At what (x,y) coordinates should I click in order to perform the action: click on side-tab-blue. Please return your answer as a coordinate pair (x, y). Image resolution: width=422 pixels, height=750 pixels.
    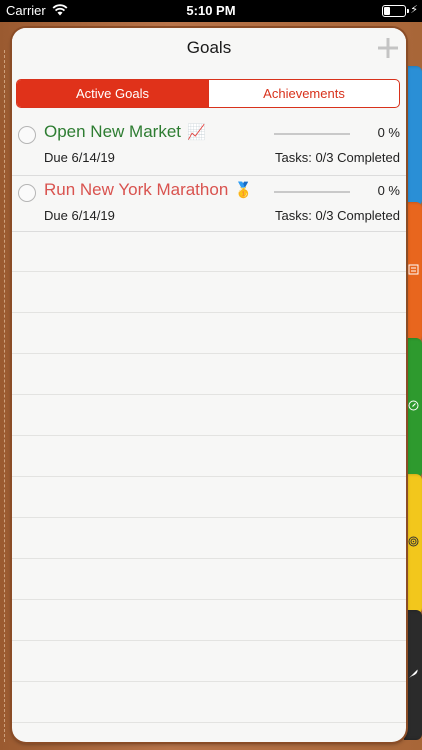
    Looking at the image, I should click on (413, 136).